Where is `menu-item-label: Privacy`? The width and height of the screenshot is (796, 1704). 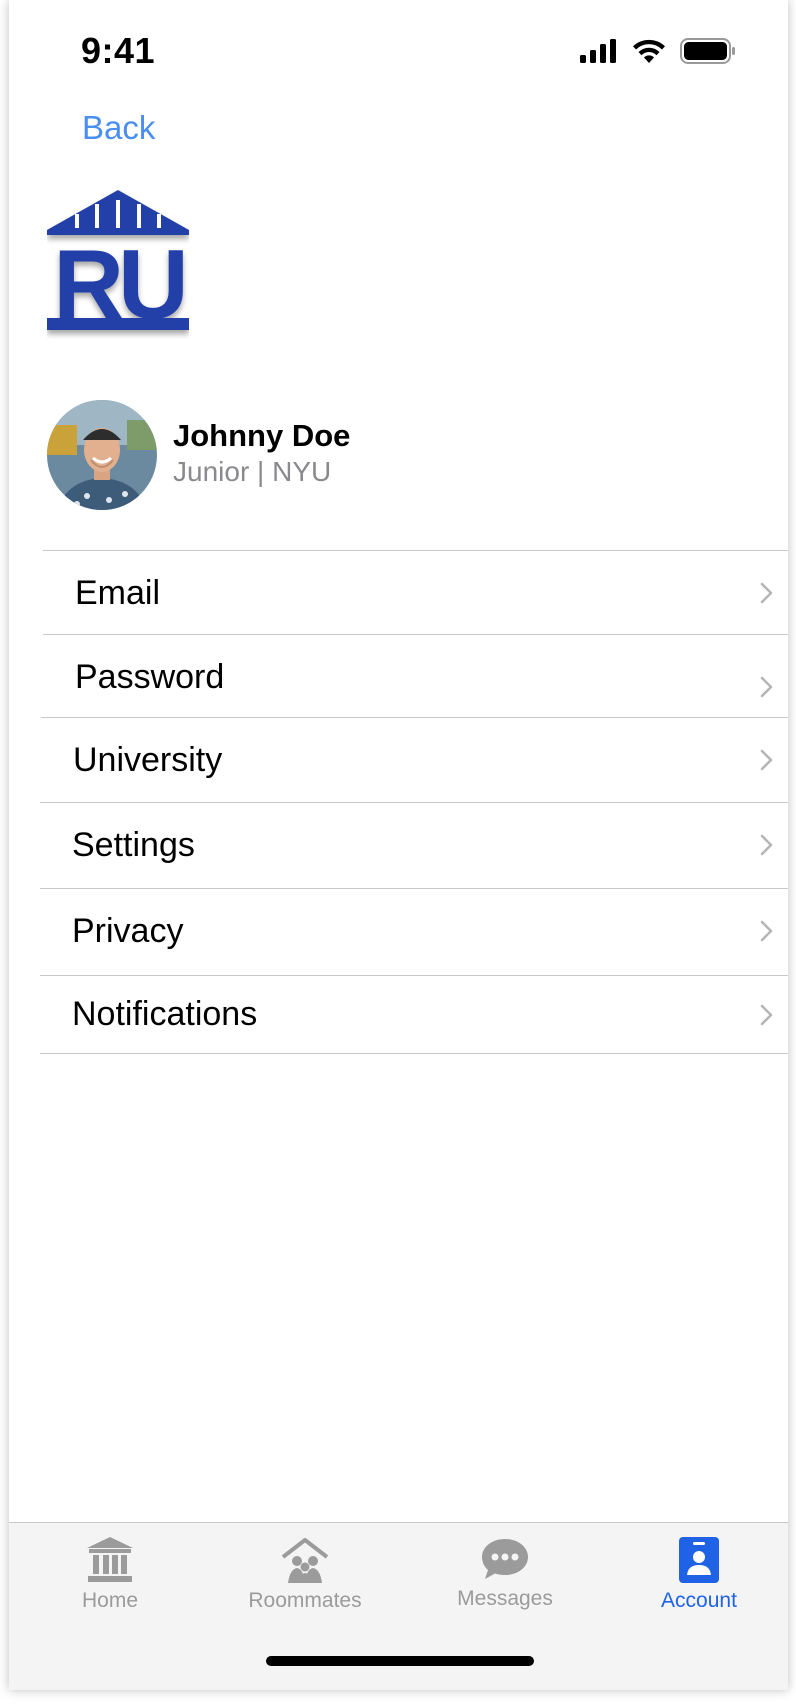
menu-item-label: Privacy is located at coordinates (128, 930).